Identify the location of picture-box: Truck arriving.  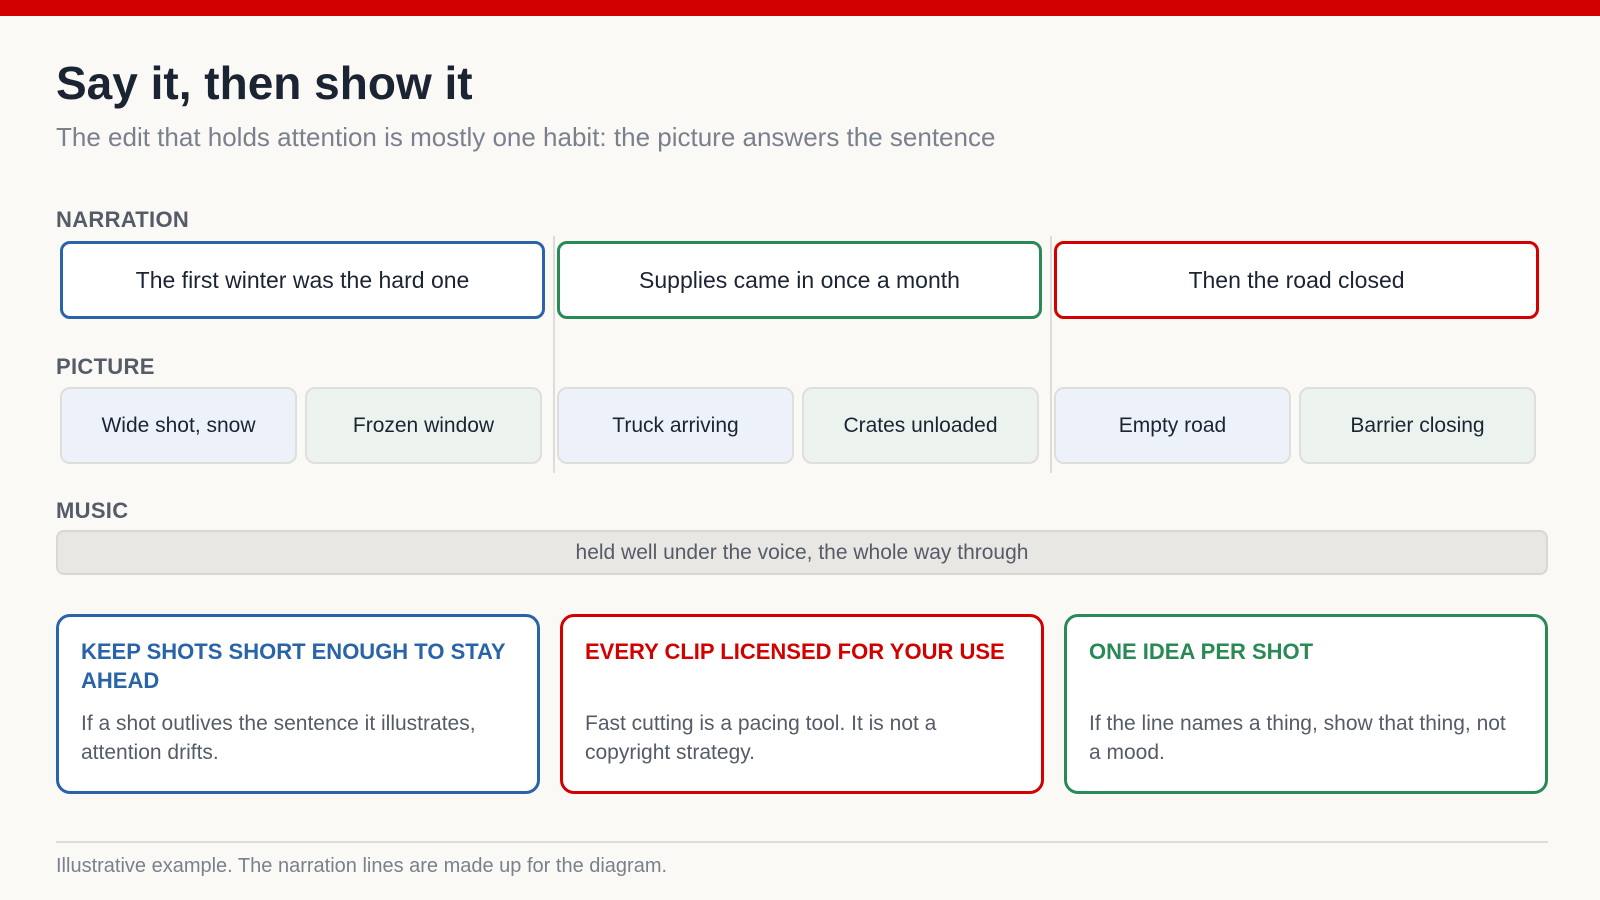
(675, 425).